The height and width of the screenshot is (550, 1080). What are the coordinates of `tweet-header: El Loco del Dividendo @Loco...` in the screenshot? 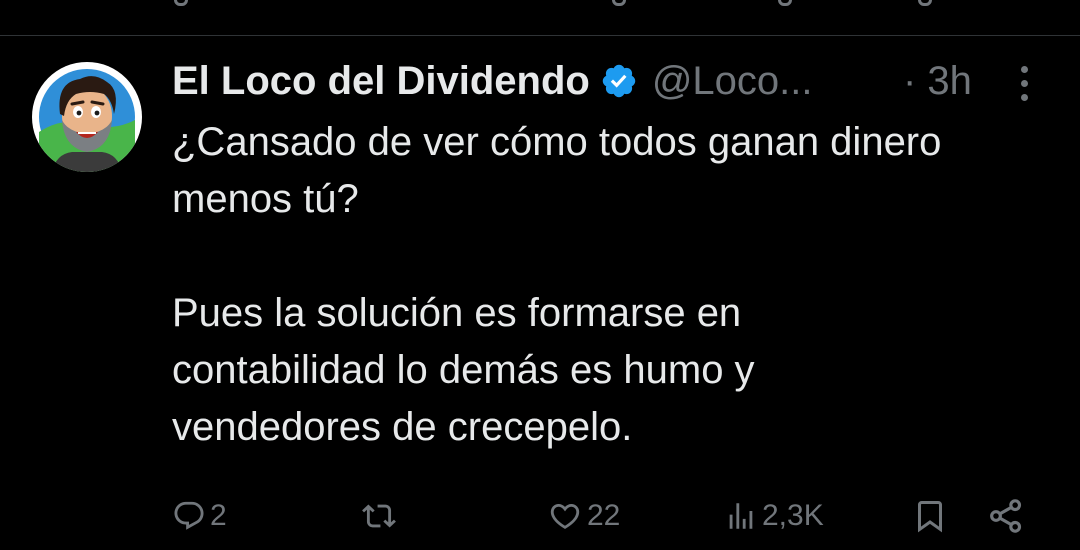 It's located at (492, 81).